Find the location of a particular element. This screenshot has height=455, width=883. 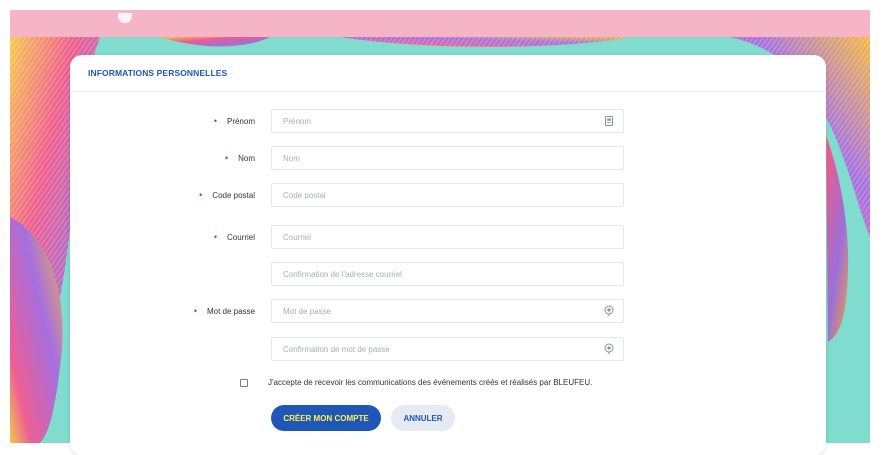

contact-card-icon is located at coordinates (609, 121).